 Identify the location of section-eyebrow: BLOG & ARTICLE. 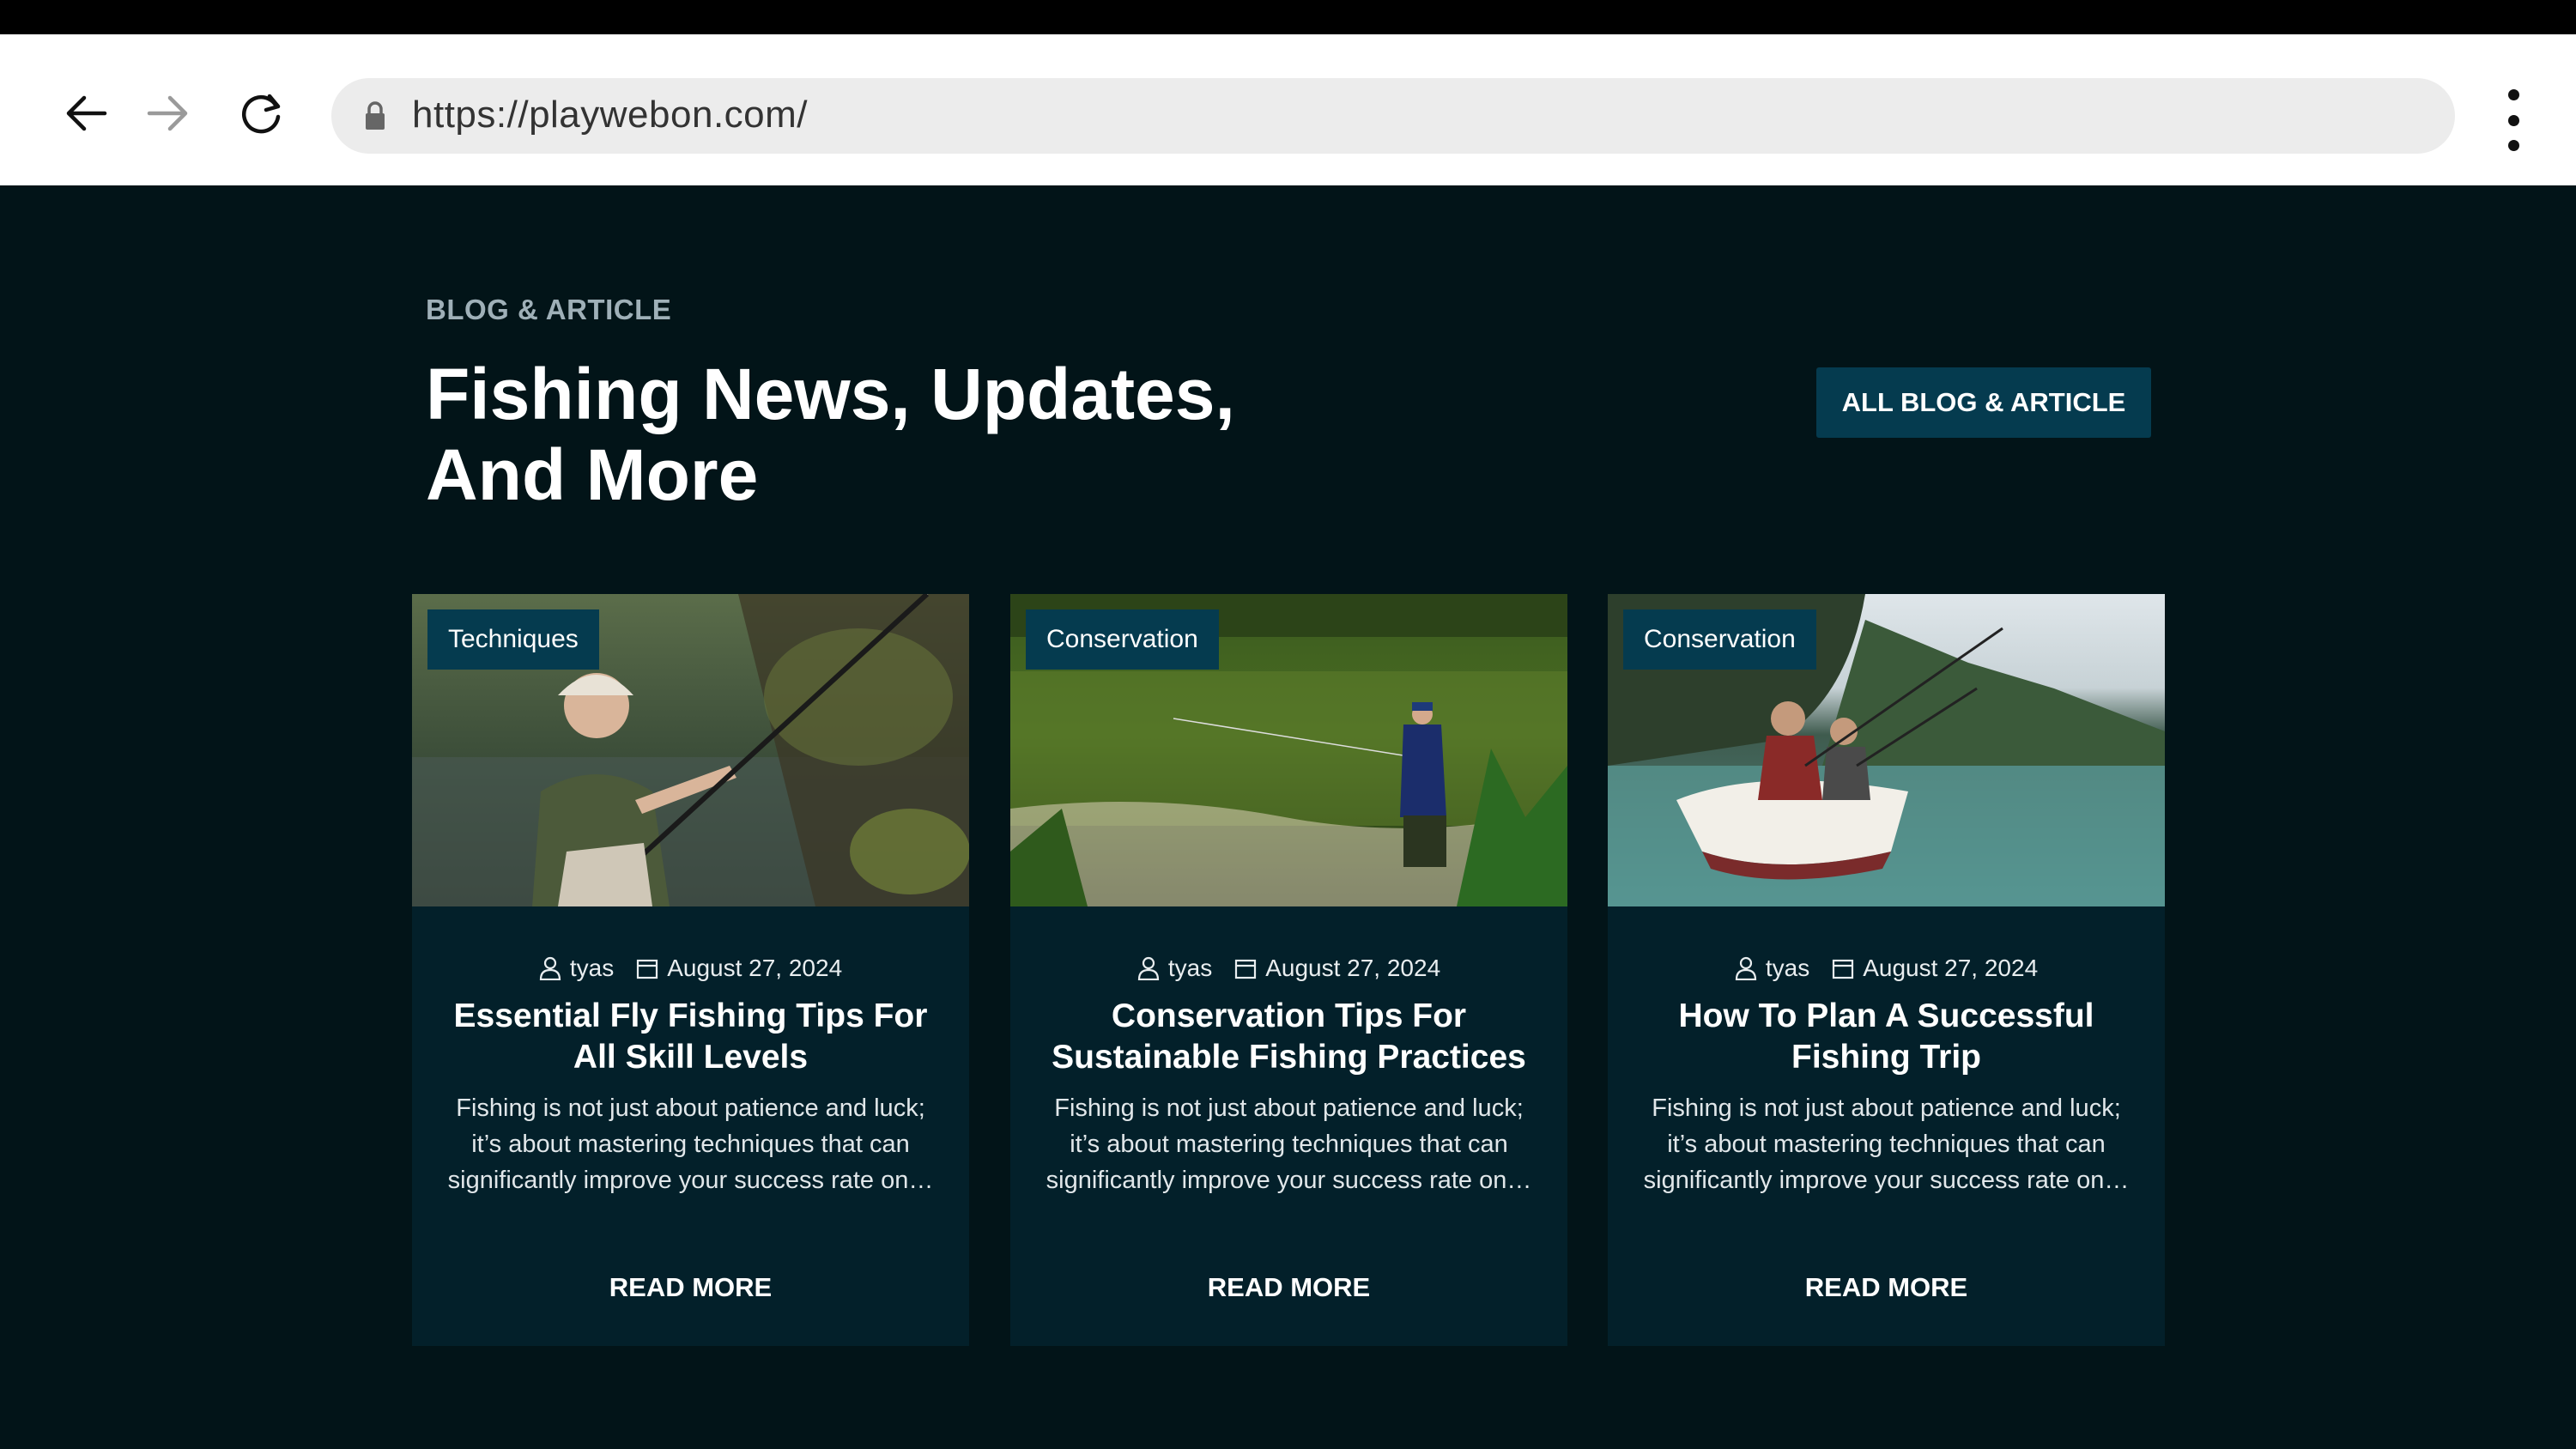
(549, 309).